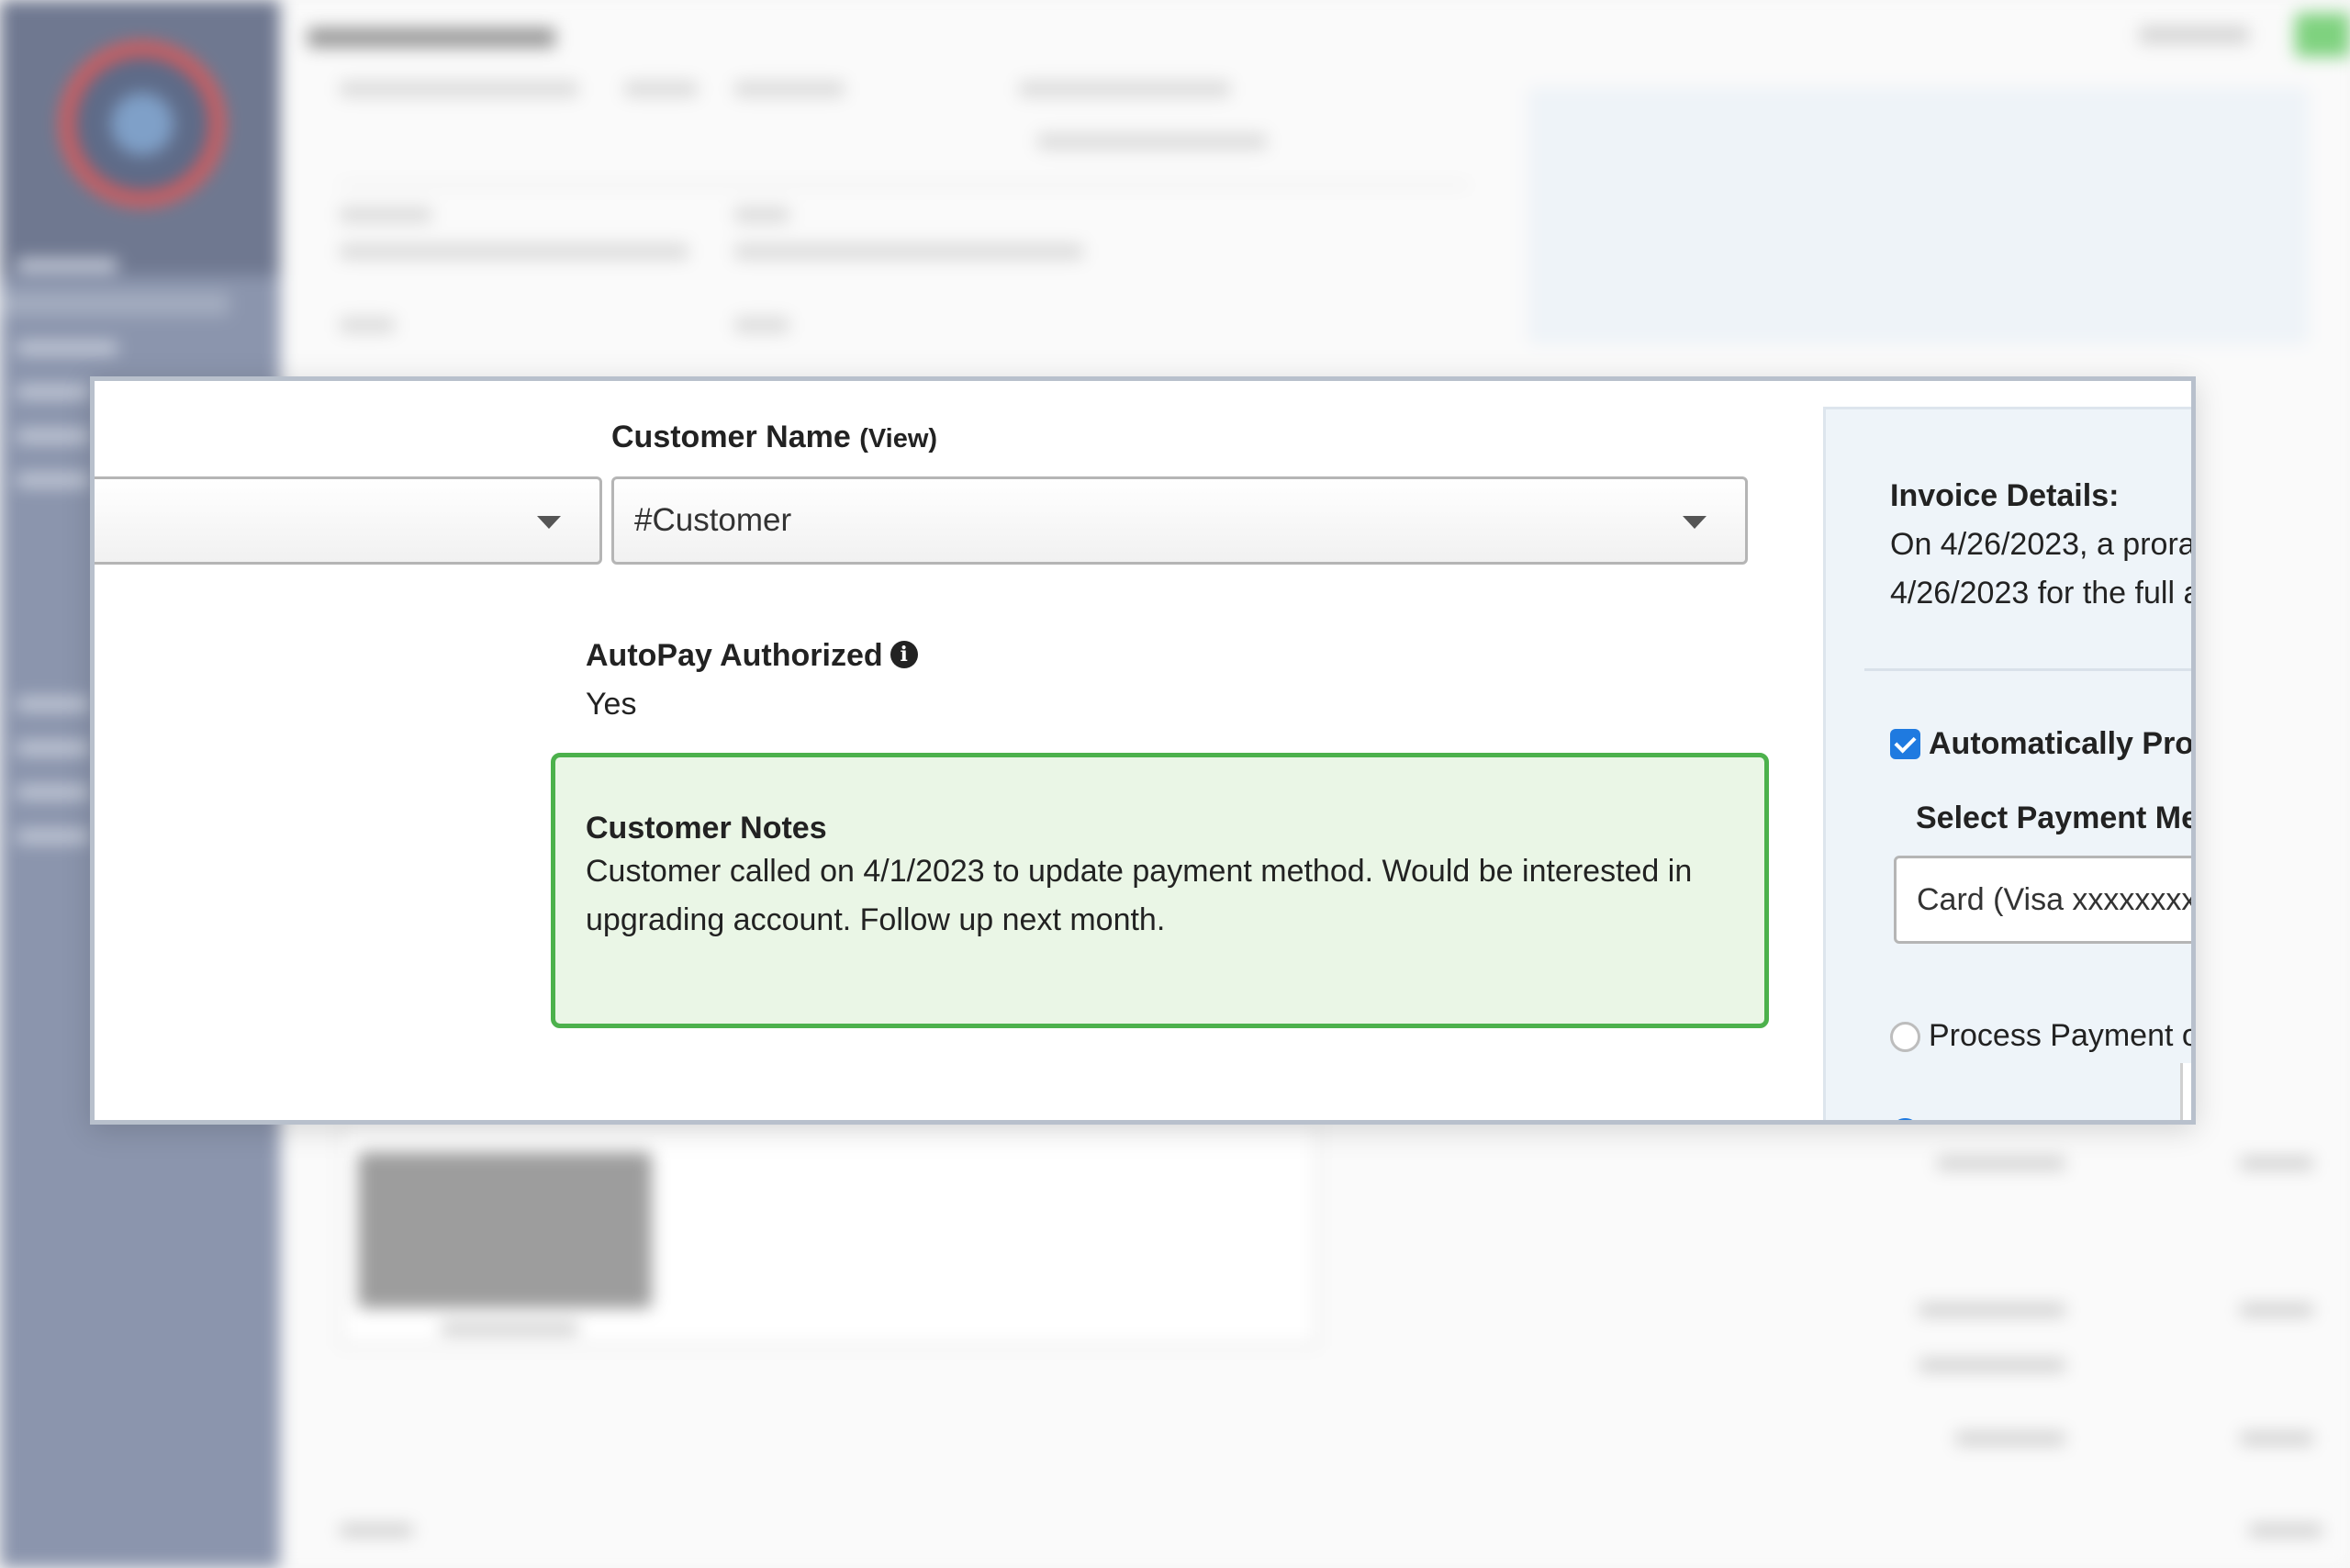 The height and width of the screenshot is (1568, 2350). Describe the element at coordinates (706, 828) in the screenshot. I see `customer-notes-title: Customer Notes` at that location.